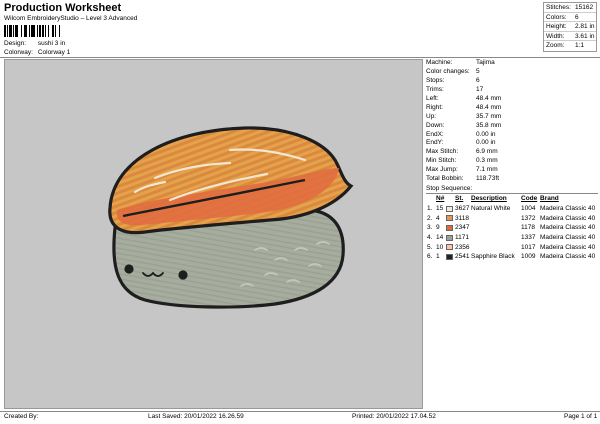  Describe the element at coordinates (570, 37) in the screenshot. I see `summary-row: Width: 3.61 in` at that location.